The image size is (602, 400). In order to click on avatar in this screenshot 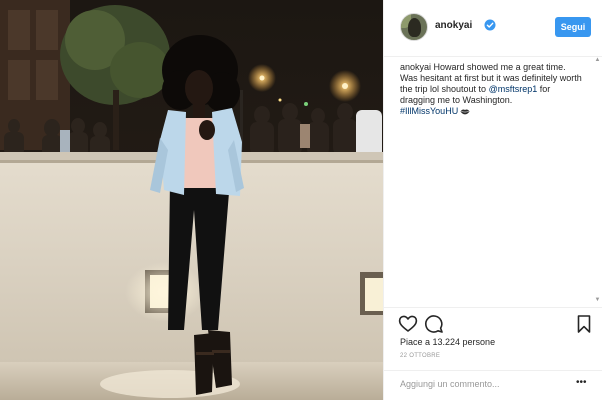, I will do `click(414, 27)`.